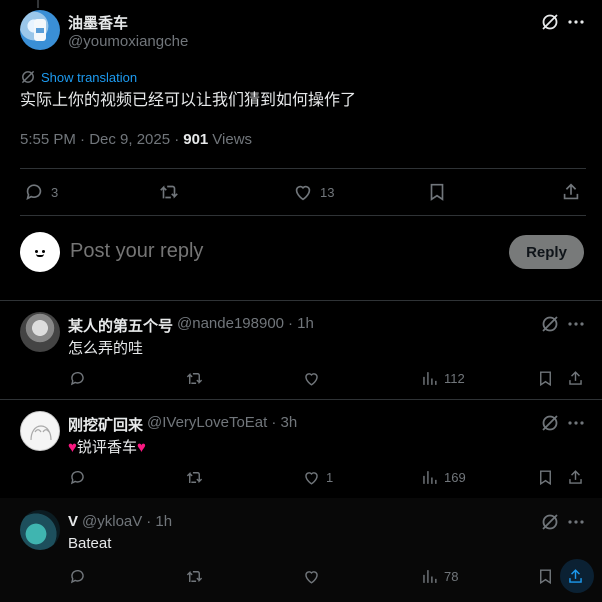  I want to click on tweet-meta: 5:55 PM · Dec 9, 2025 · 901 Views, so click(136, 139).